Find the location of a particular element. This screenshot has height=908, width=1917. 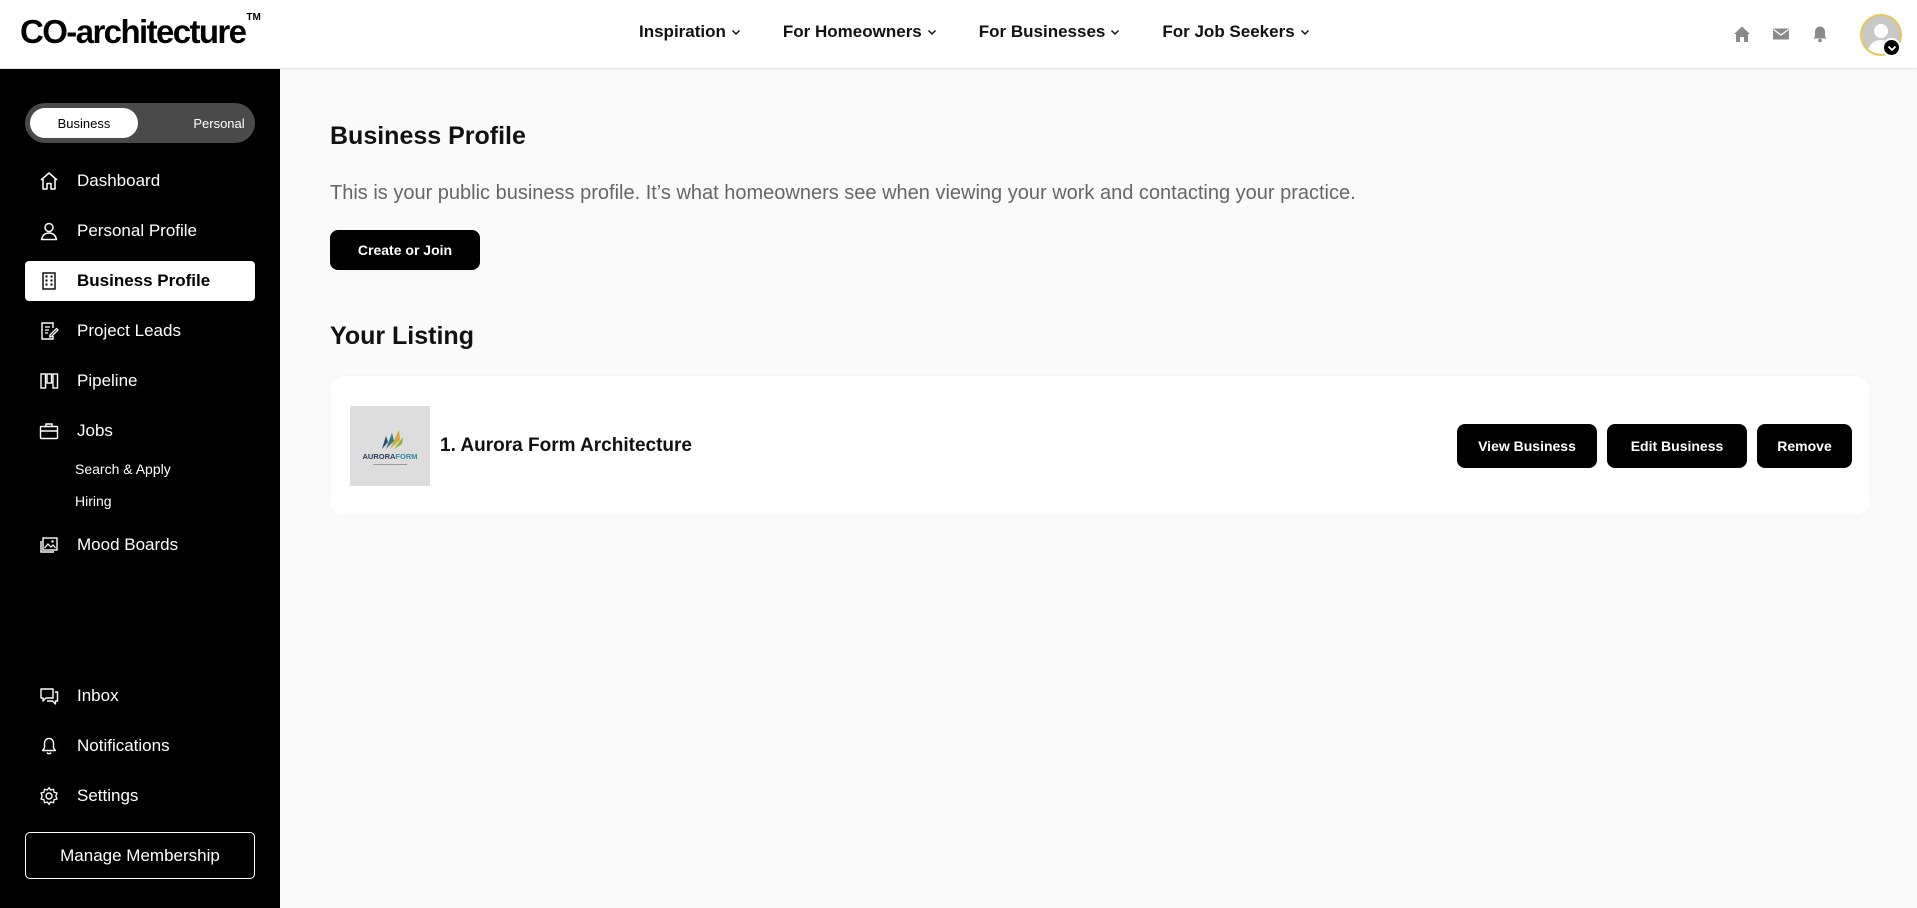

nav-inspiration: Inspiration is located at coordinates (690, 32).